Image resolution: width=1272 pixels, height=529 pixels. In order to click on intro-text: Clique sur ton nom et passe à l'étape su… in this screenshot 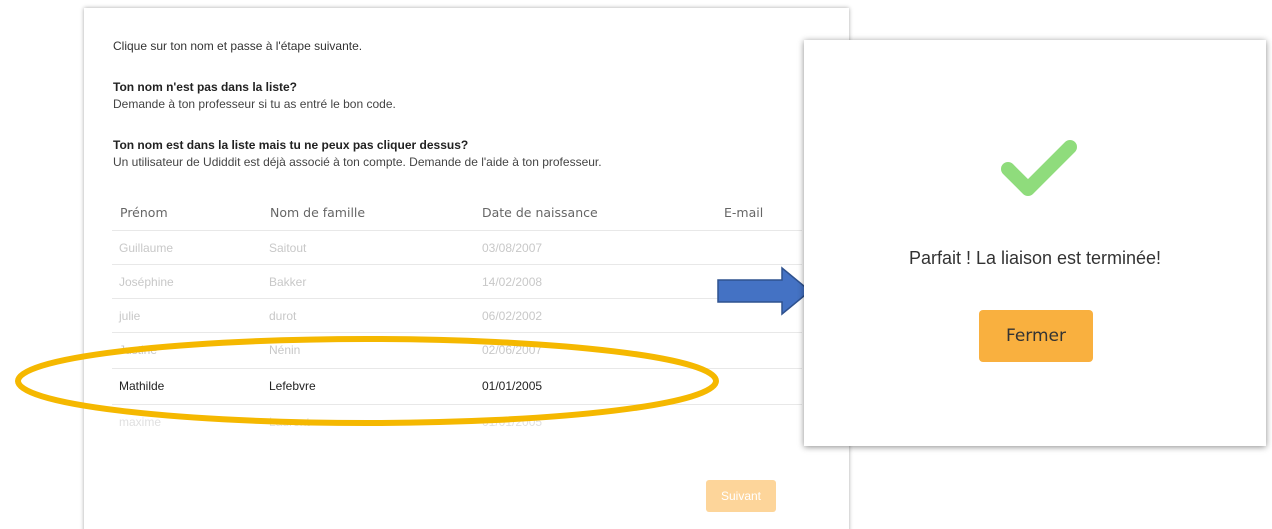, I will do `click(238, 46)`.